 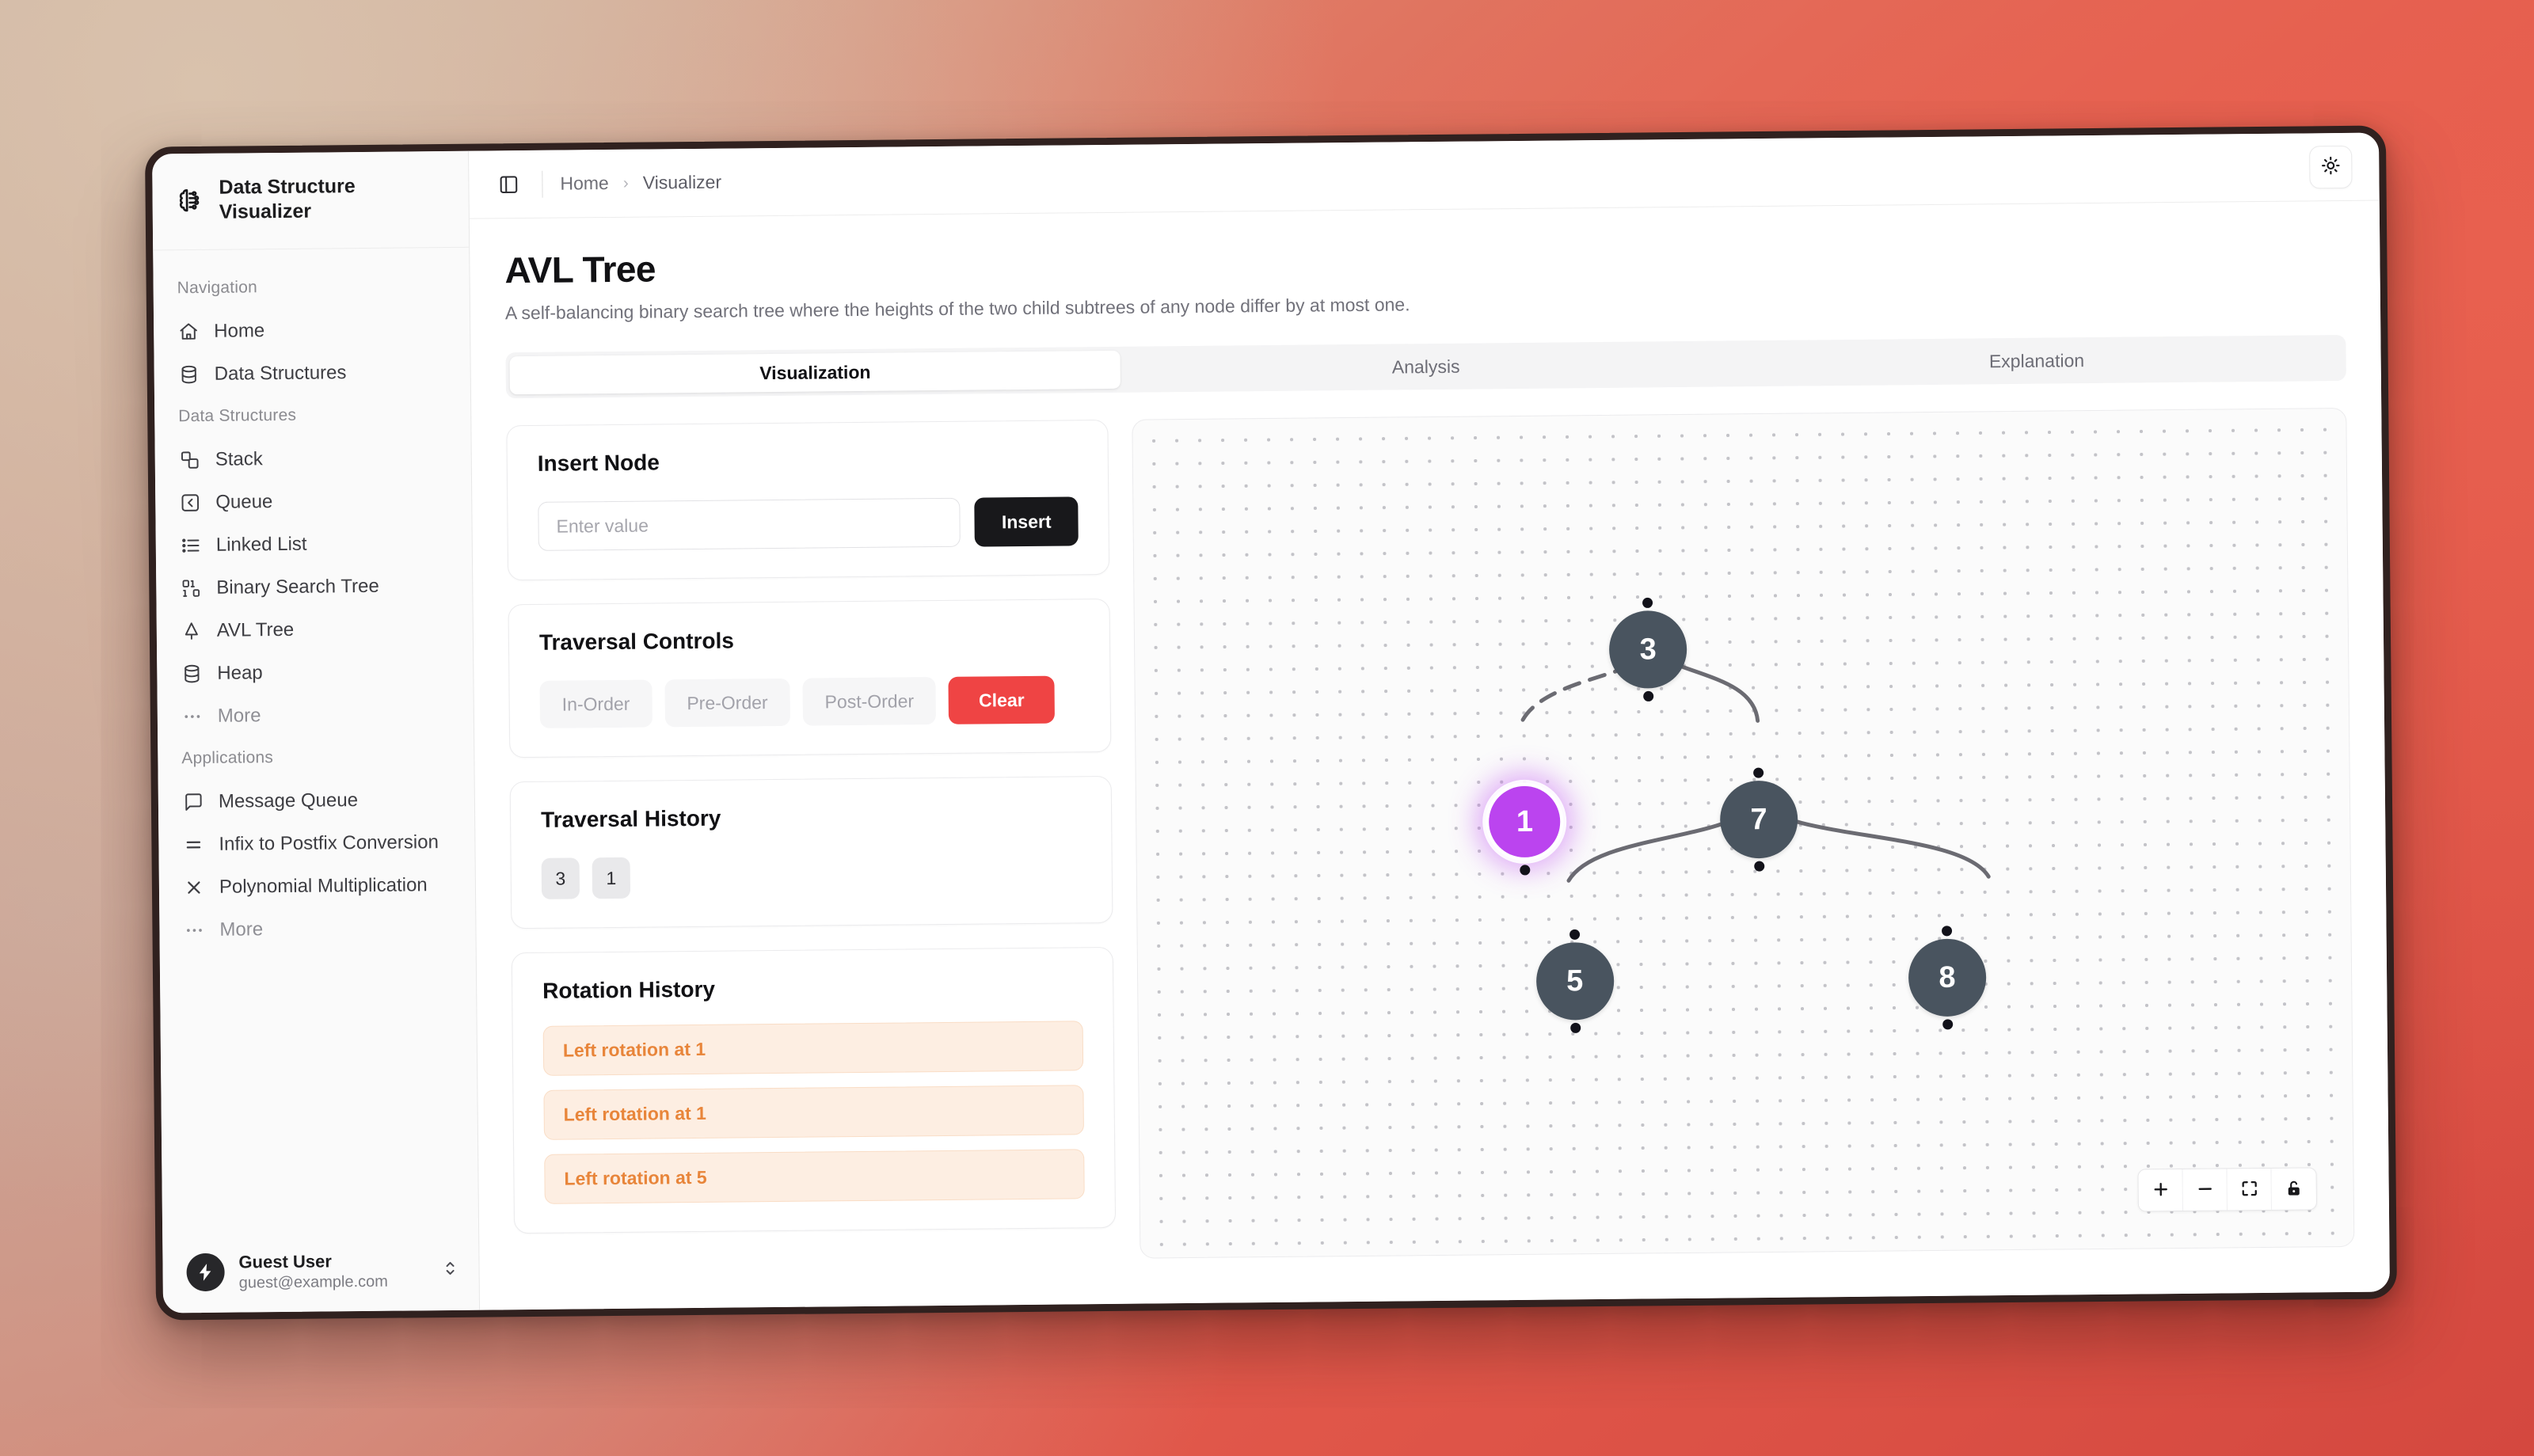 I want to click on tree-node: 8, so click(x=1947, y=977).